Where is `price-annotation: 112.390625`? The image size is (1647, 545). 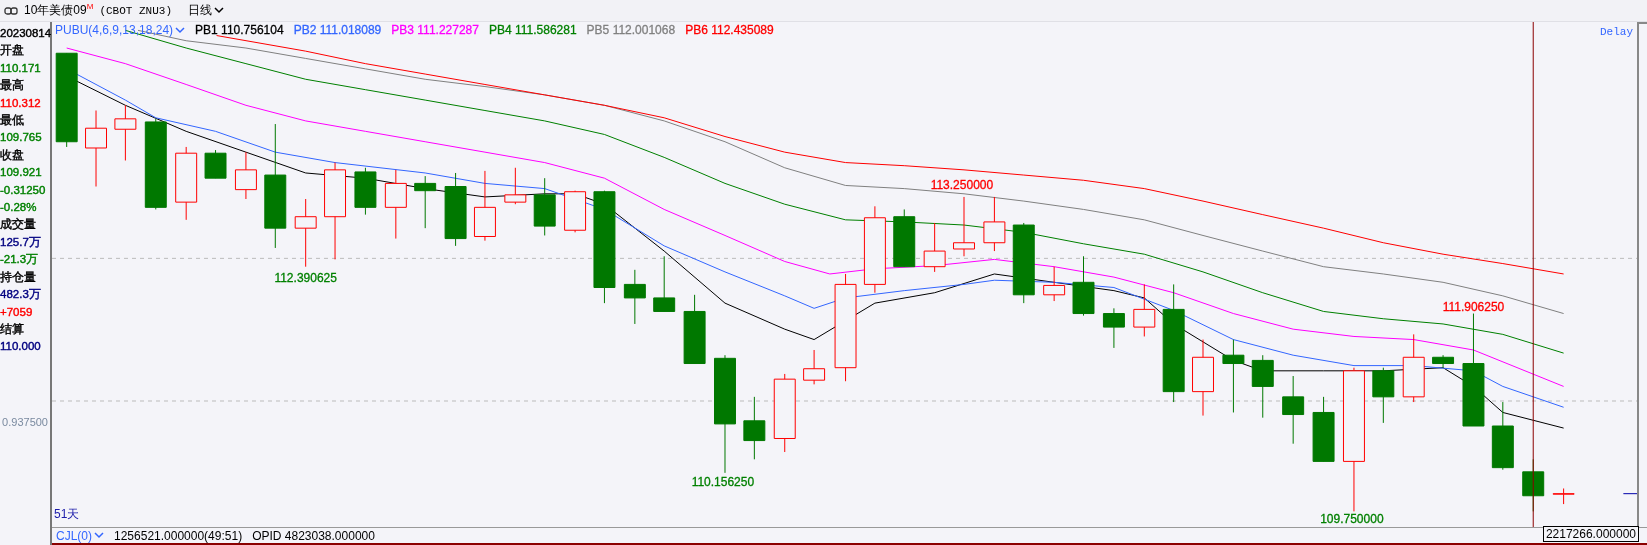
price-annotation: 112.390625 is located at coordinates (305, 278).